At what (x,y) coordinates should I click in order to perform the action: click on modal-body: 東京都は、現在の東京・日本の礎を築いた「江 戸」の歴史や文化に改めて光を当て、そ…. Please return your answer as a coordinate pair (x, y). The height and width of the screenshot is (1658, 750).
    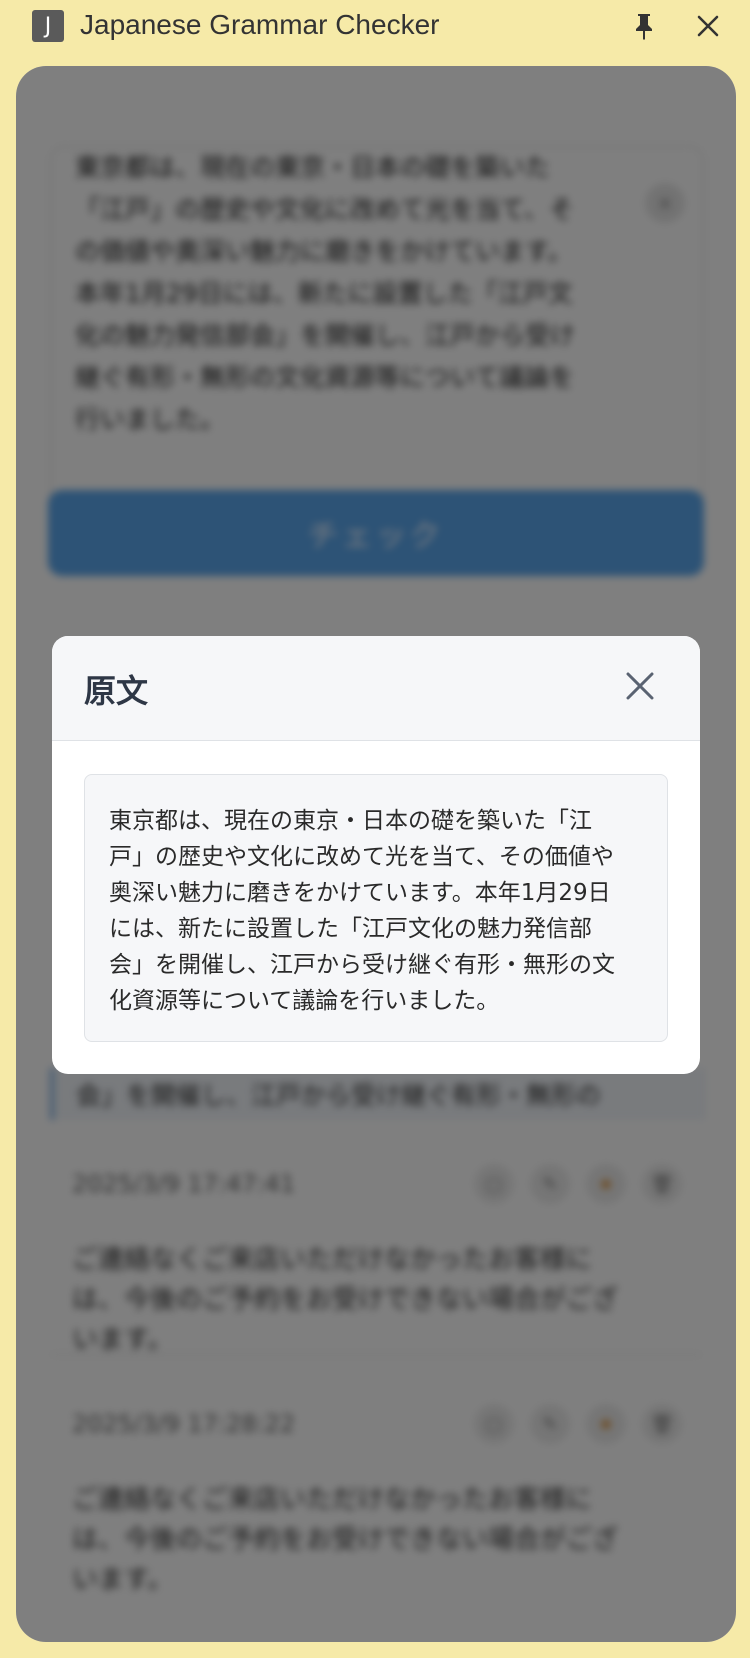
    Looking at the image, I should click on (376, 908).